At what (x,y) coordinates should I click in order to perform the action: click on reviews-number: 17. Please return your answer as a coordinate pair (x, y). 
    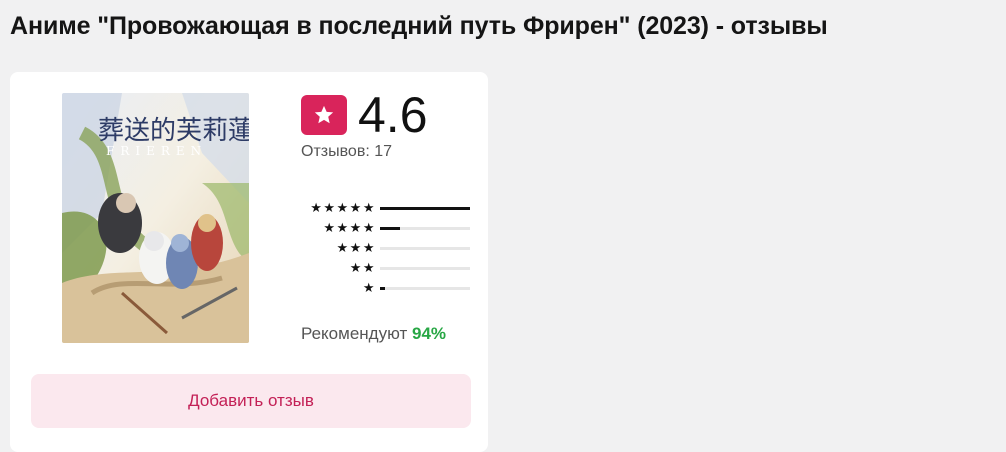
    Looking at the image, I should click on (383, 151).